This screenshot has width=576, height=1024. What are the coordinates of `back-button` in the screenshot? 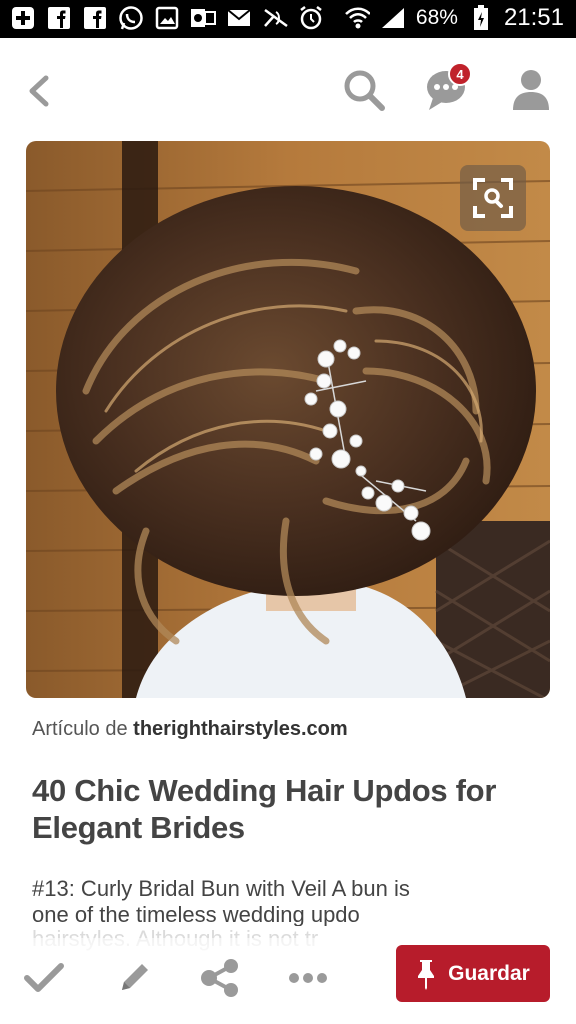 It's located at (39, 91).